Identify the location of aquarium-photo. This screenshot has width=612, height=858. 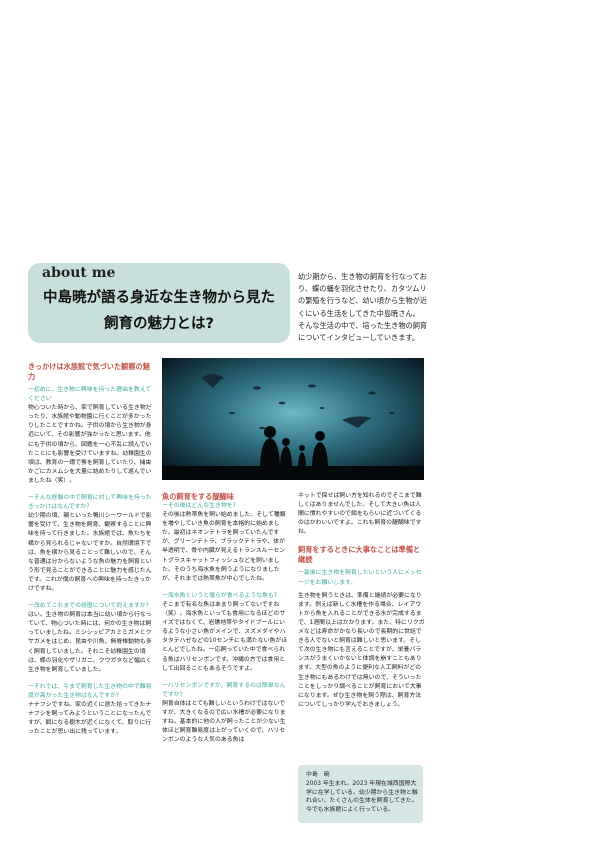
(293, 419).